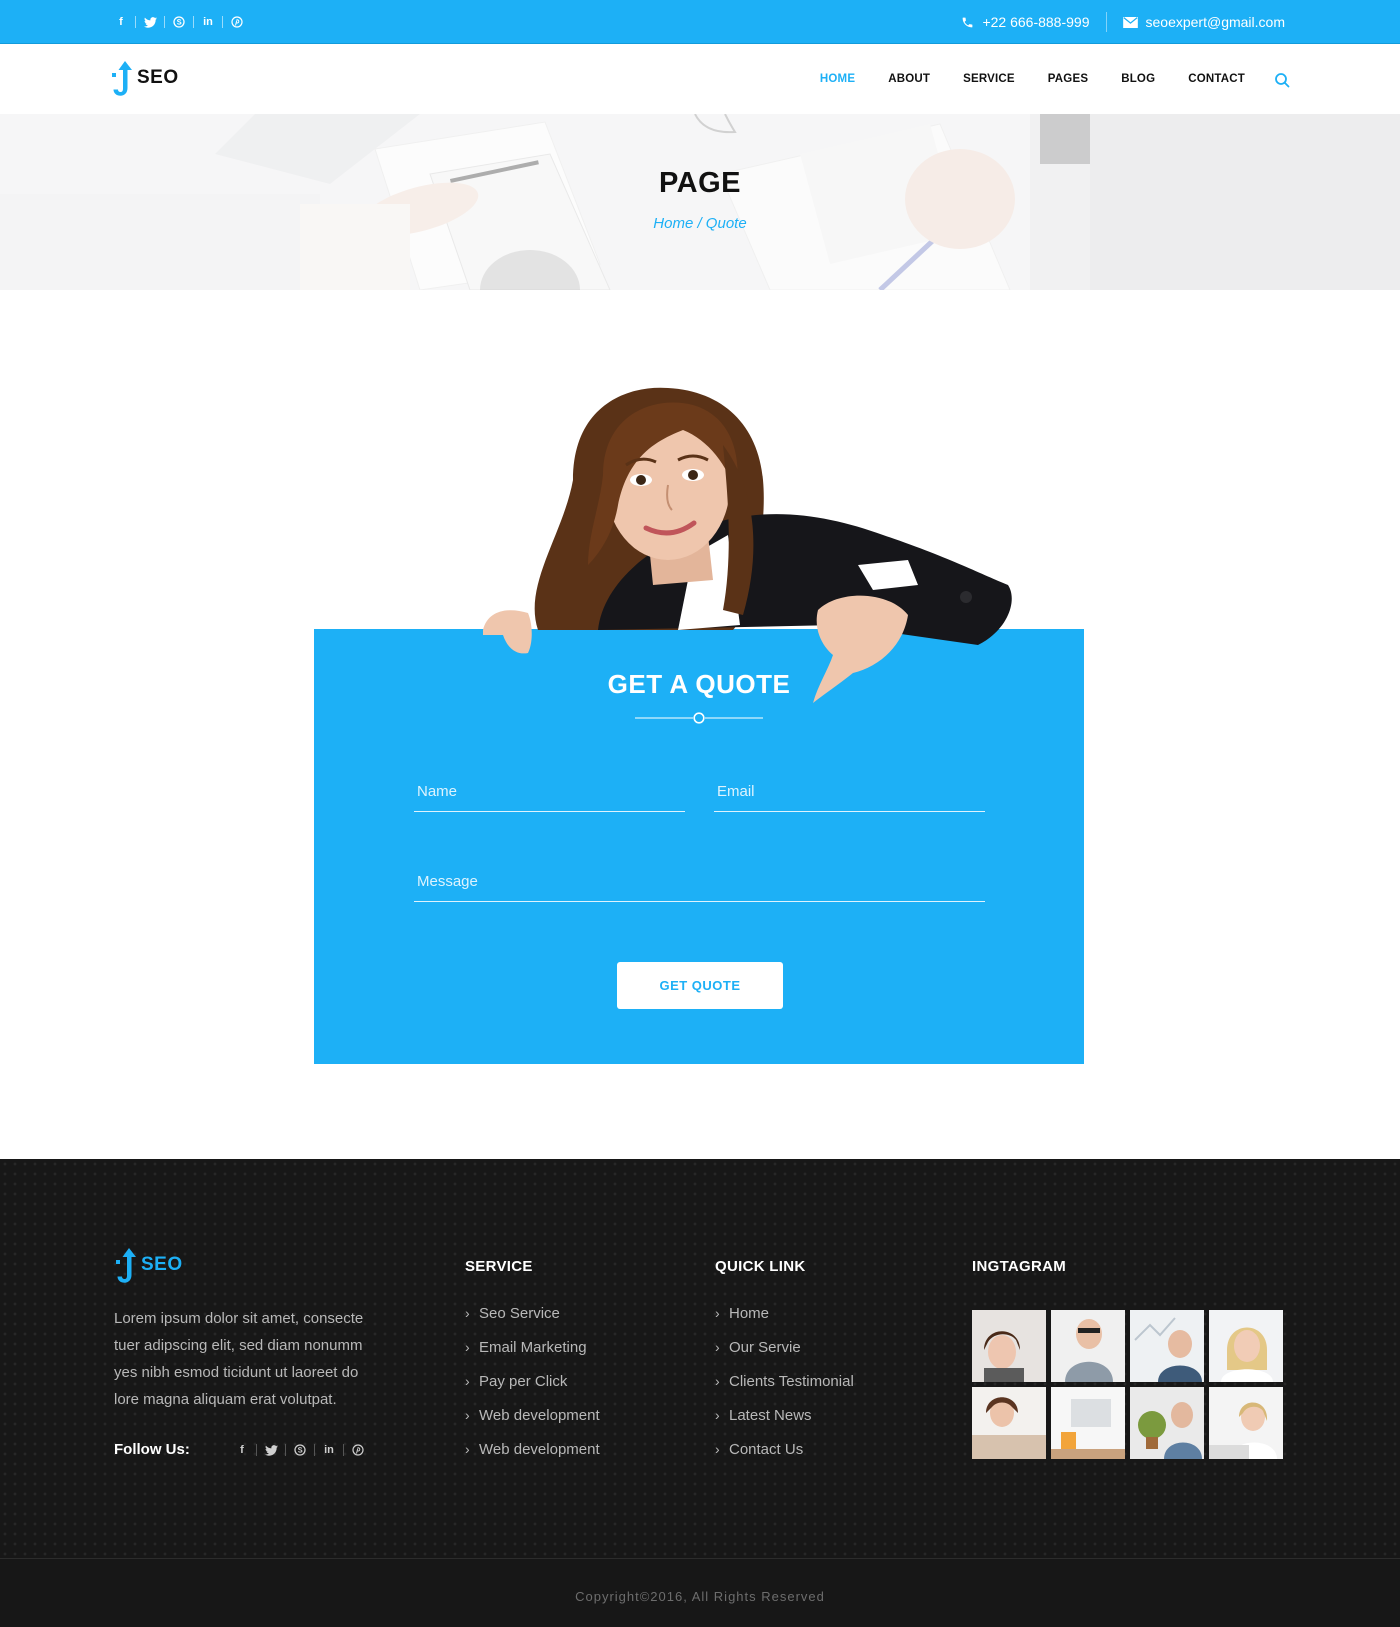  I want to click on phone-item: +22 666-888-999, so click(1025, 22).